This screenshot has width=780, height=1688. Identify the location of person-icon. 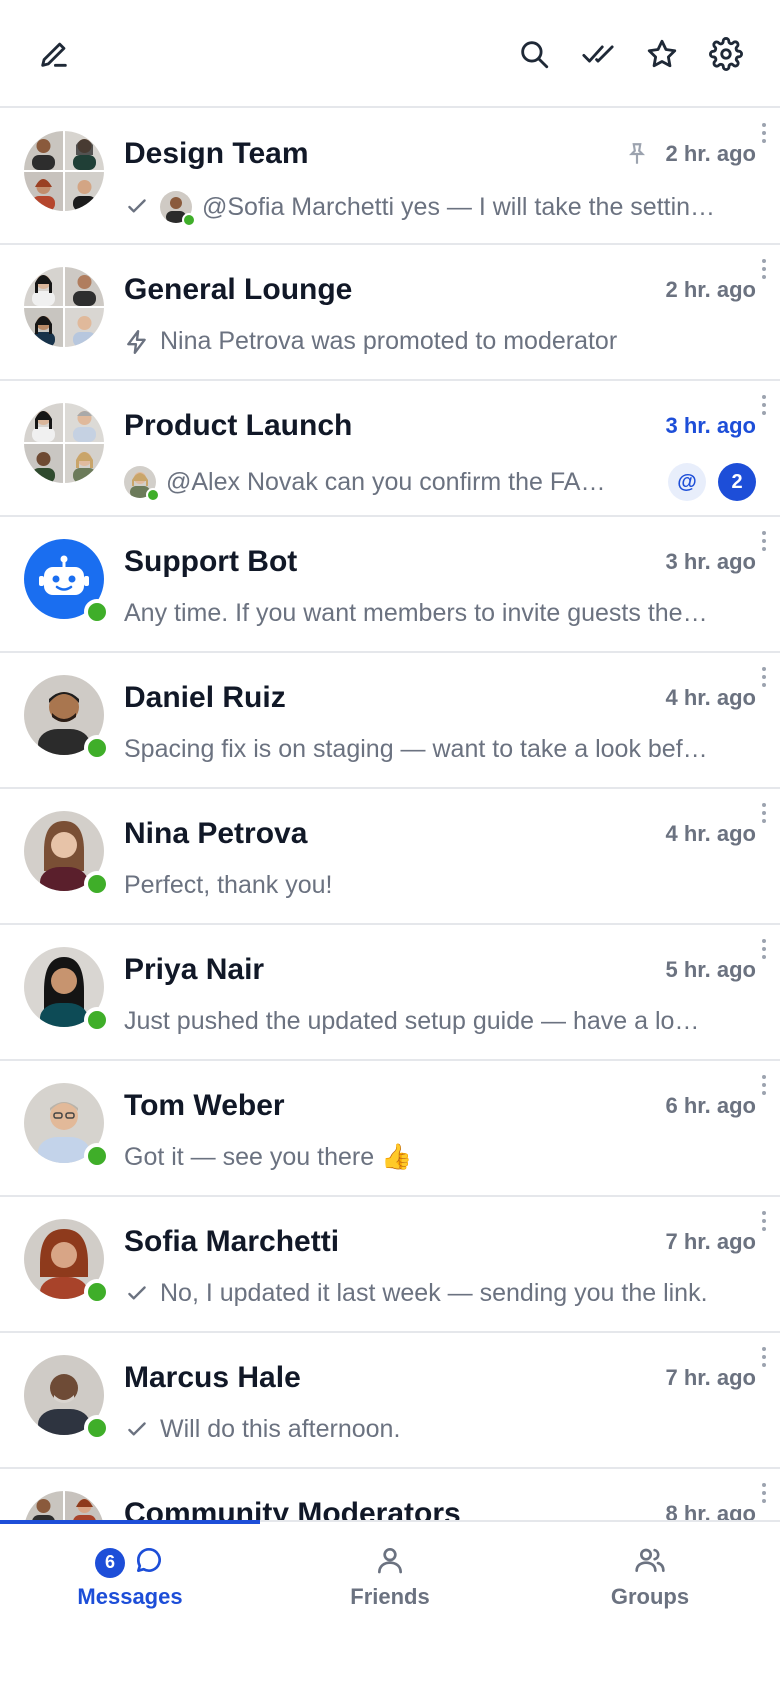
(390, 1562).